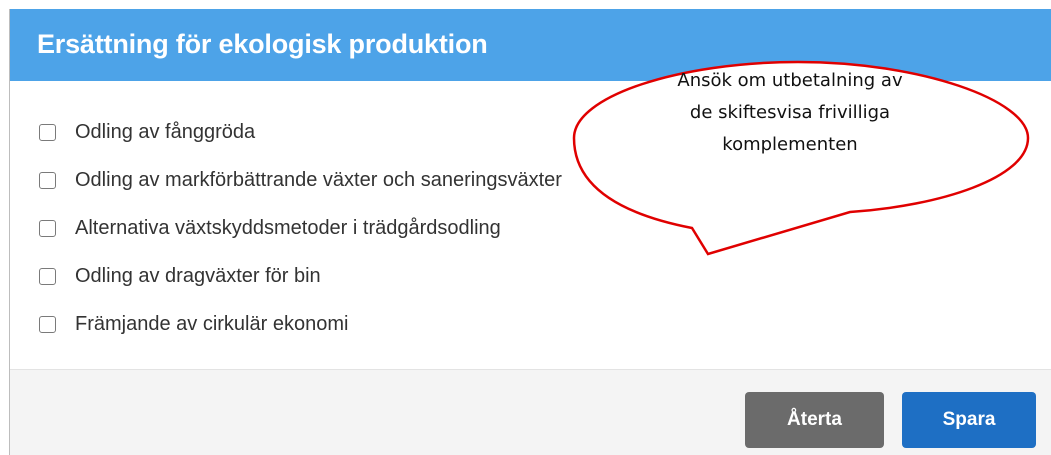 Image resolution: width=1051 pixels, height=455 pixels. I want to click on option-item: Främjande av cirkulär ekonomi, so click(300, 328).